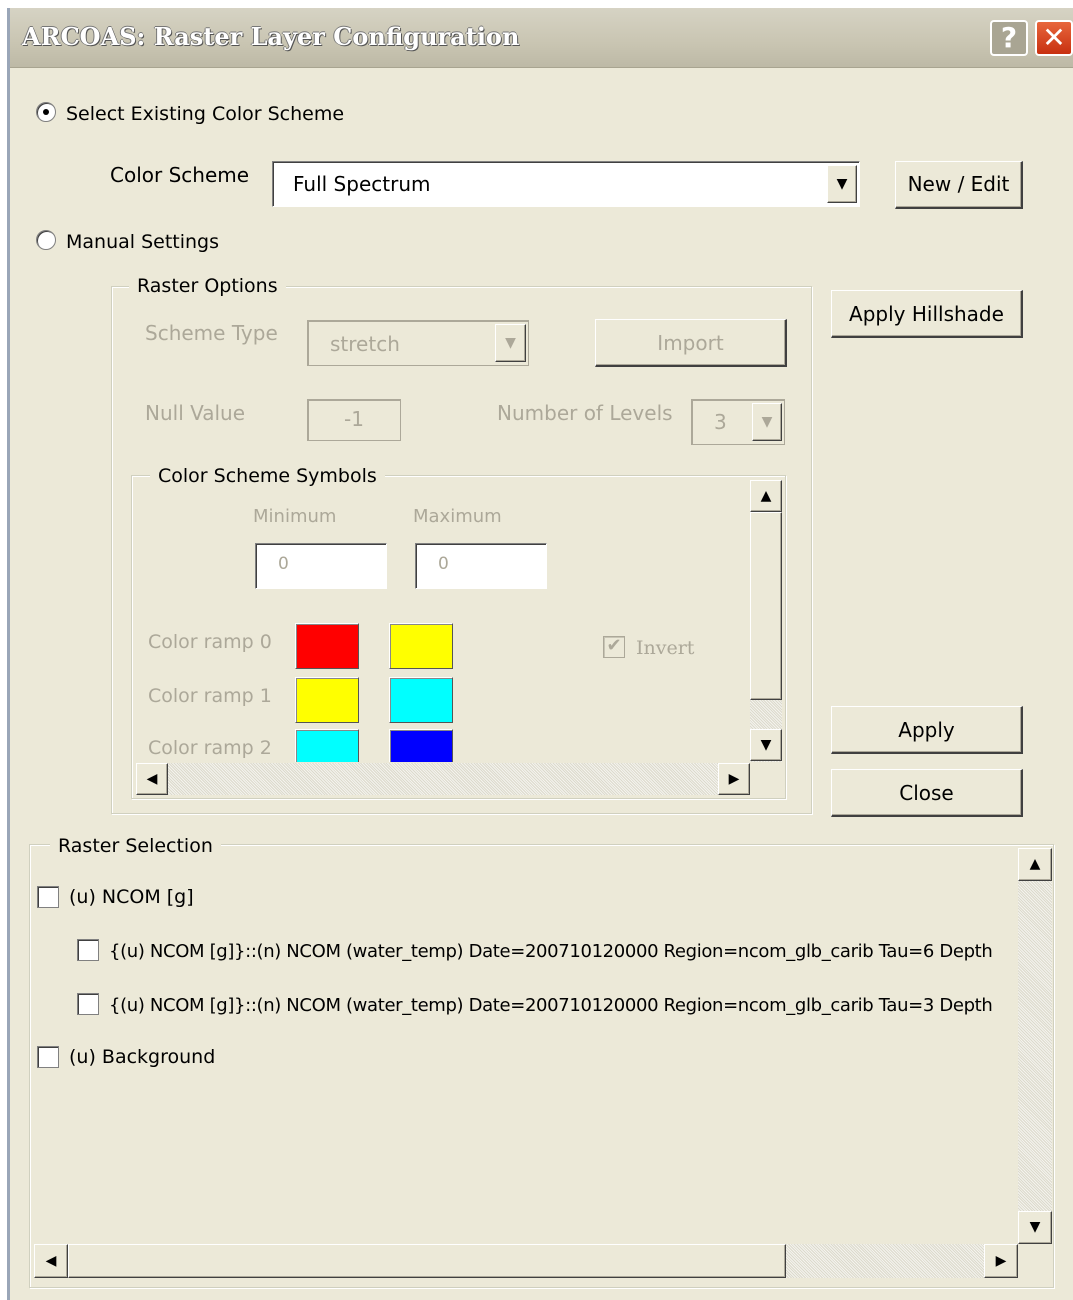 The height and width of the screenshot is (1300, 1073). I want to click on maximum-field: 0, so click(481, 566).